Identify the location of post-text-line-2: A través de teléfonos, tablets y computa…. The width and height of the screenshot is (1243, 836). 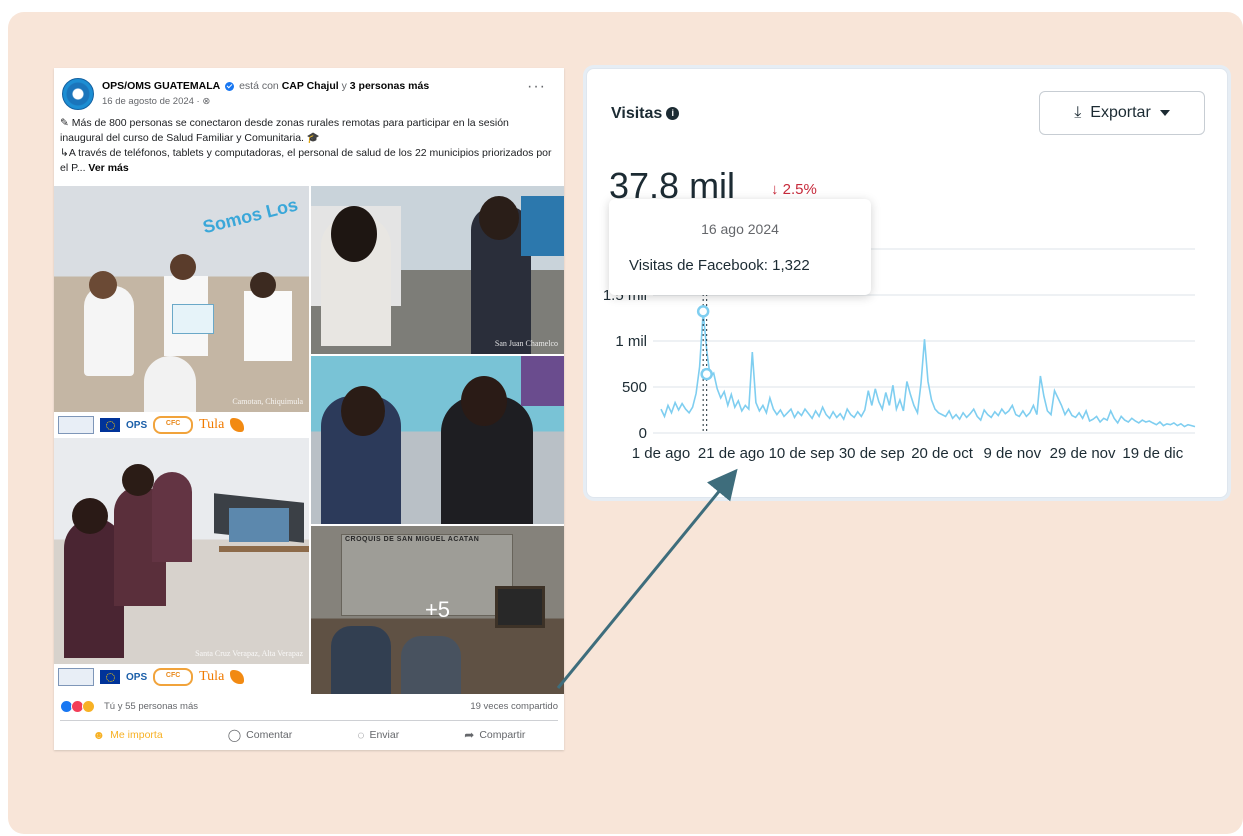
(306, 160).